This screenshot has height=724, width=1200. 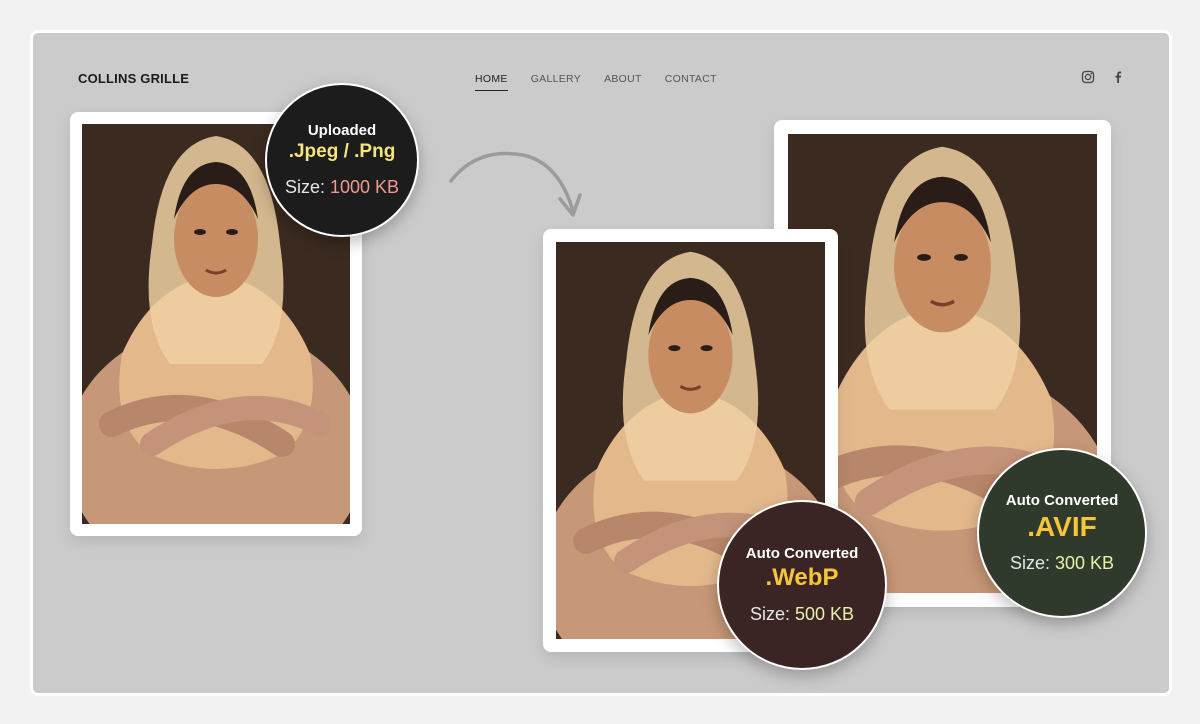 I want to click on avif-badge: Auto Converted .AVIF Size: 300 KB, so click(x=1062, y=533).